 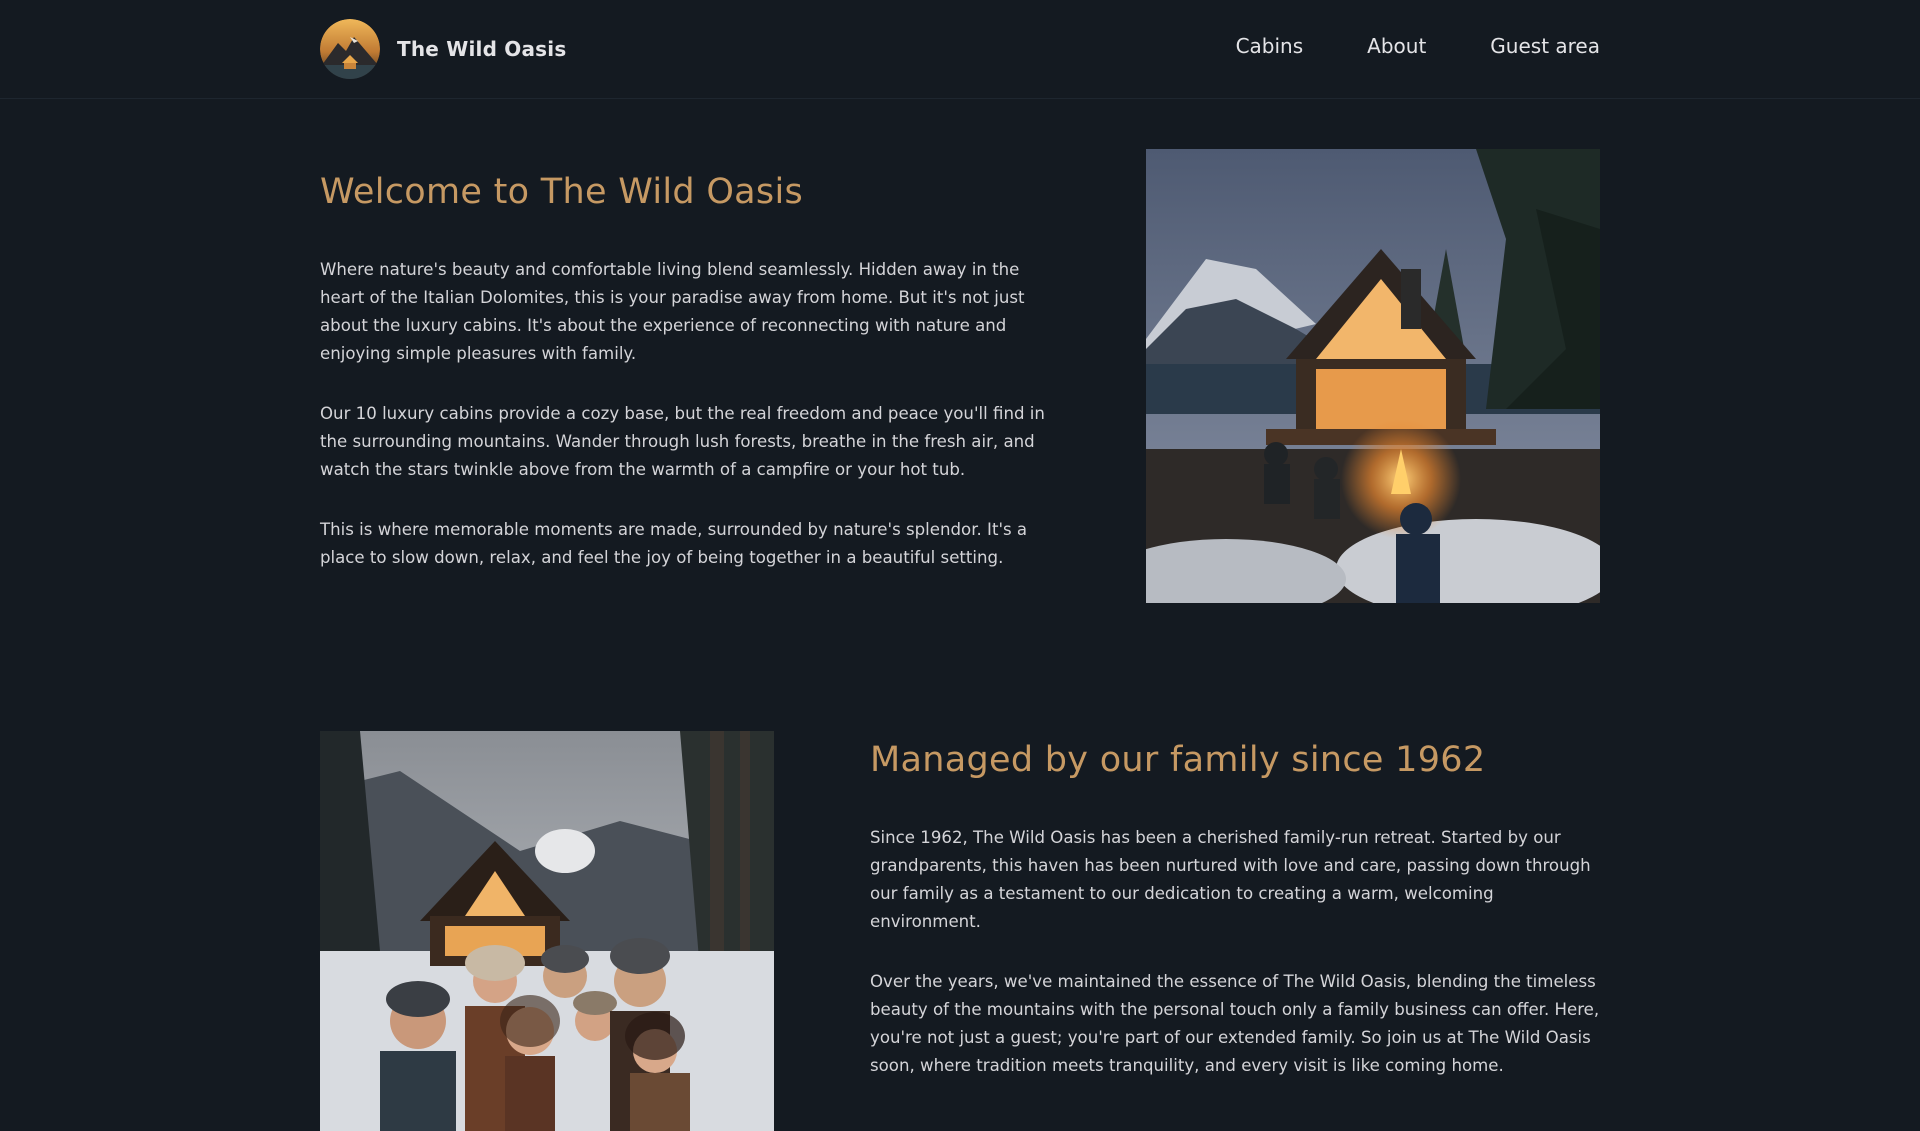 I want to click on brand-name: The Wild Oasis, so click(x=482, y=49).